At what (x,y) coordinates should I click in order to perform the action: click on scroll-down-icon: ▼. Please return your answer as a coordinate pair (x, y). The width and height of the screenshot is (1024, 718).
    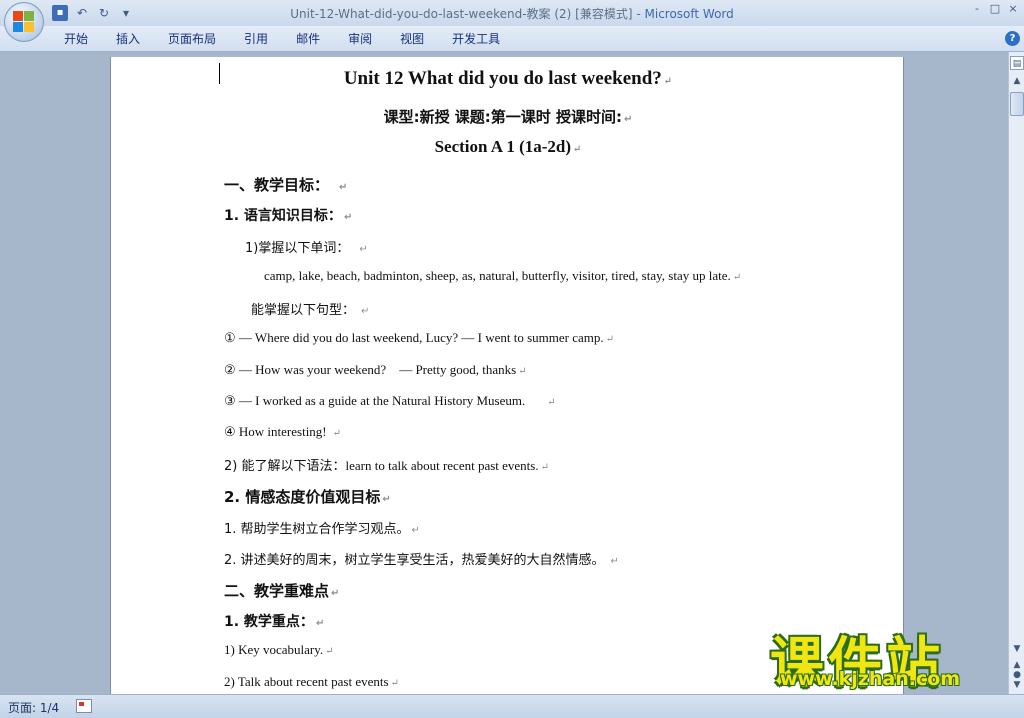
    Looking at the image, I should click on (1017, 649).